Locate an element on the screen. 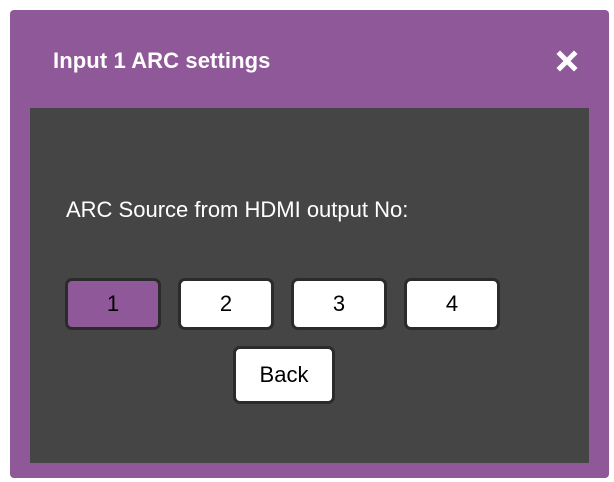  output-button-label: 1 is located at coordinates (113, 303).